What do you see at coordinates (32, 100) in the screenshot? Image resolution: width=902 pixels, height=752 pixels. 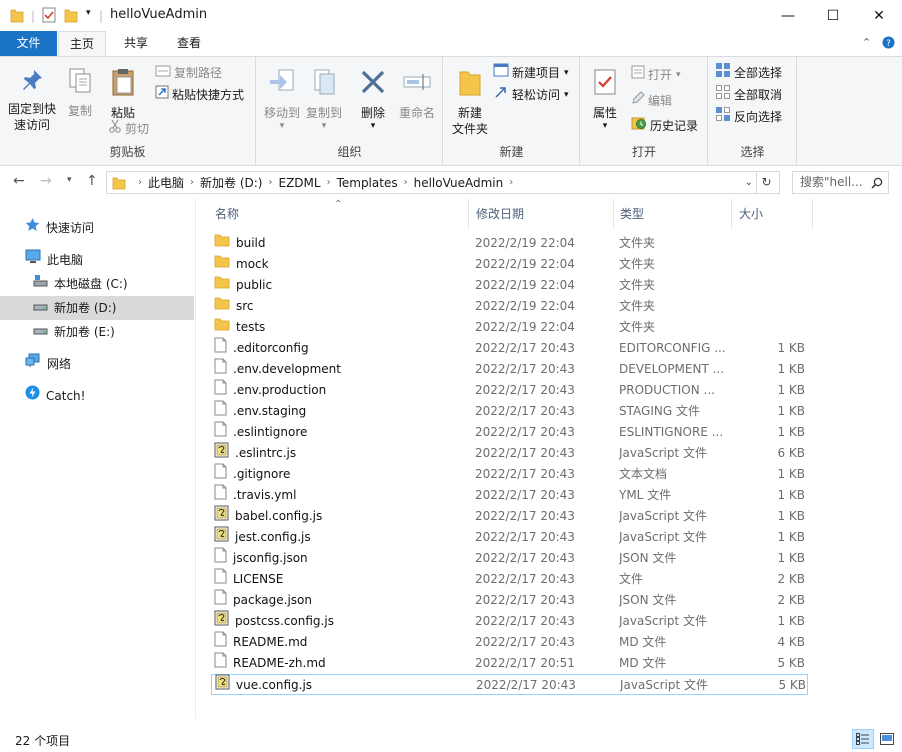 I see `pin-quick-access-button: 固定到快 速访问` at bounding box center [32, 100].